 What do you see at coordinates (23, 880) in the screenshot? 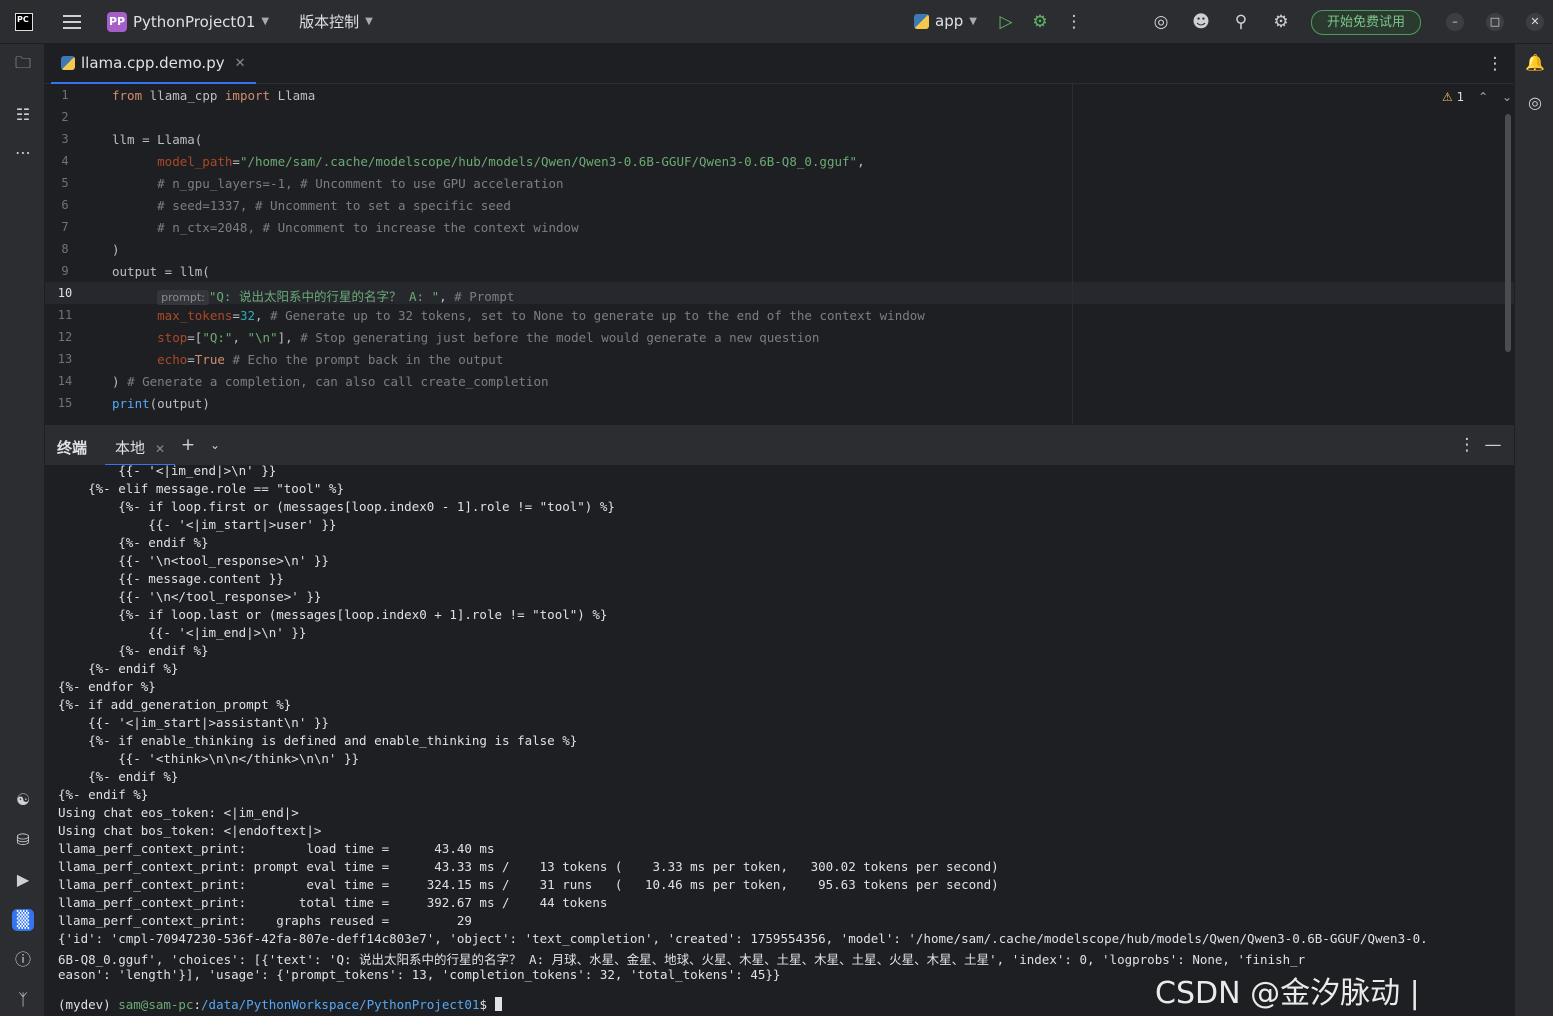
I see `services-icon: ▶` at bounding box center [23, 880].